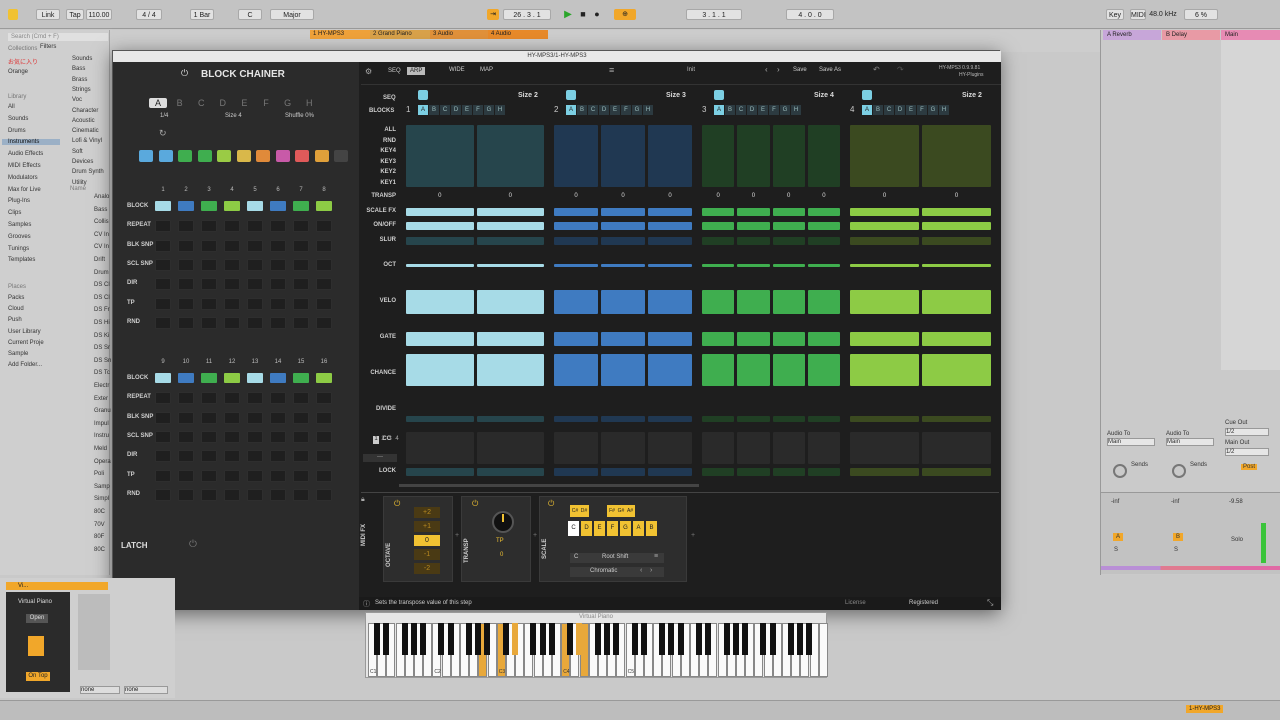 The image size is (1280, 720). Describe the element at coordinates (830, 70) in the screenshot. I see `save-as-button: Save As` at that location.